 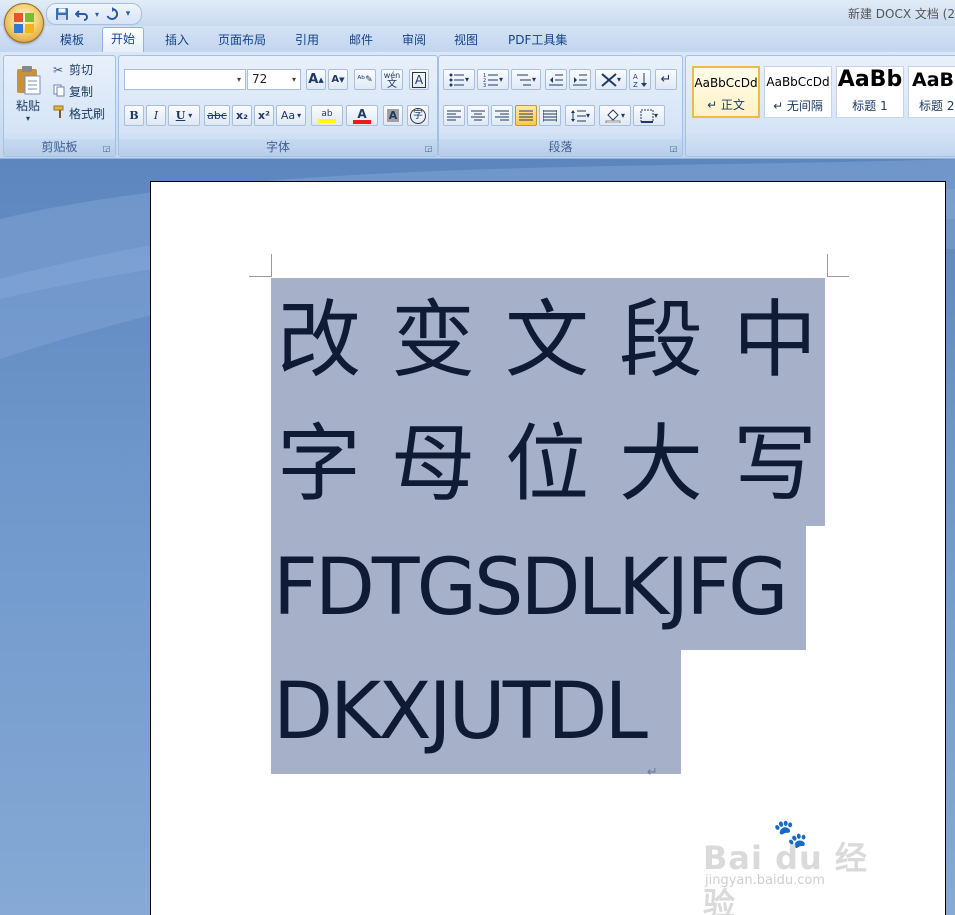 What do you see at coordinates (61, 113) in the screenshot?
I see `brush-icon` at bounding box center [61, 113].